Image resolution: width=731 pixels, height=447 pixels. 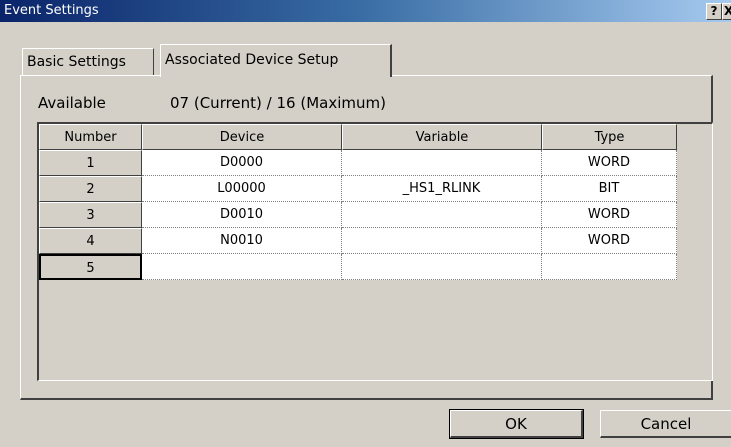 I want to click on window-title: Event Settings, so click(x=51, y=10).